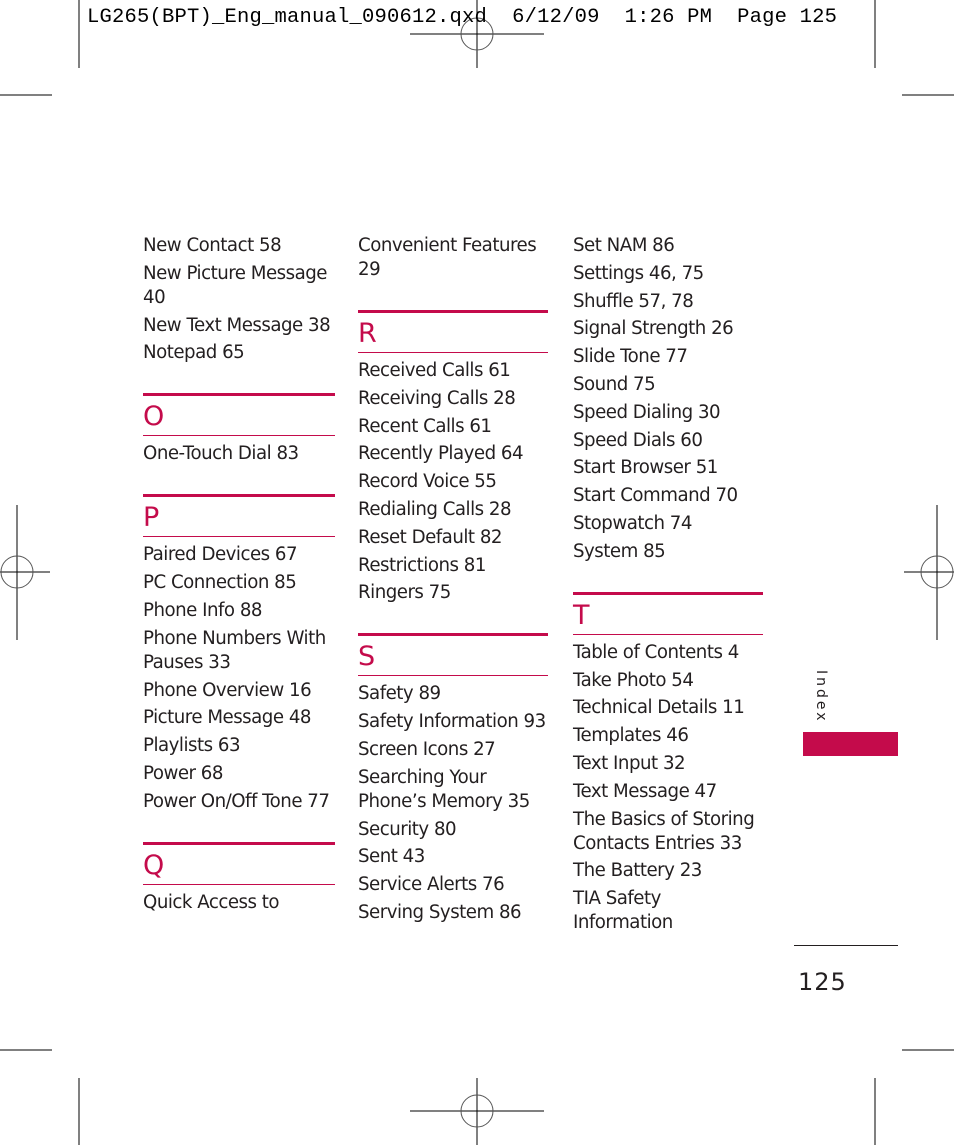 The height and width of the screenshot is (1145, 954). I want to click on index-entry: New Text Message 38, so click(237, 325).